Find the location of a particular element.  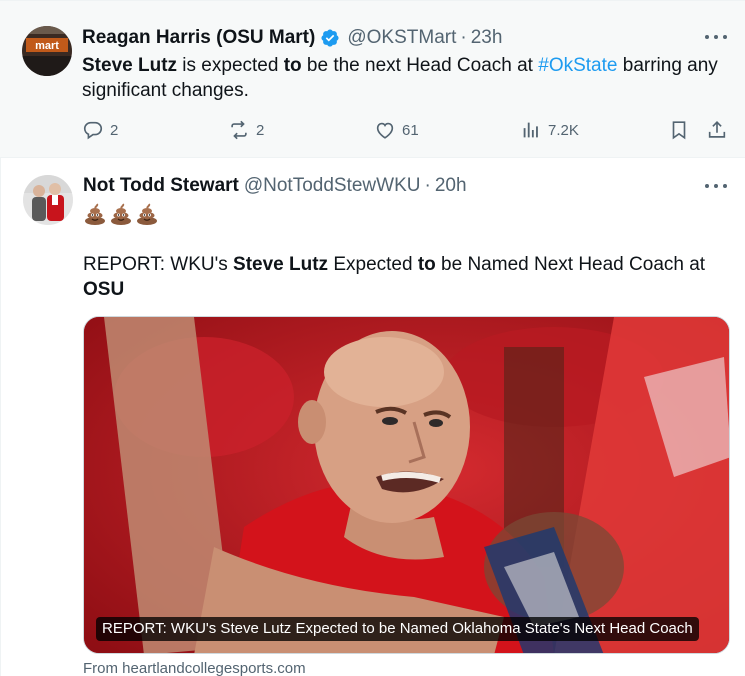

like-button: 61 is located at coordinates (396, 130).